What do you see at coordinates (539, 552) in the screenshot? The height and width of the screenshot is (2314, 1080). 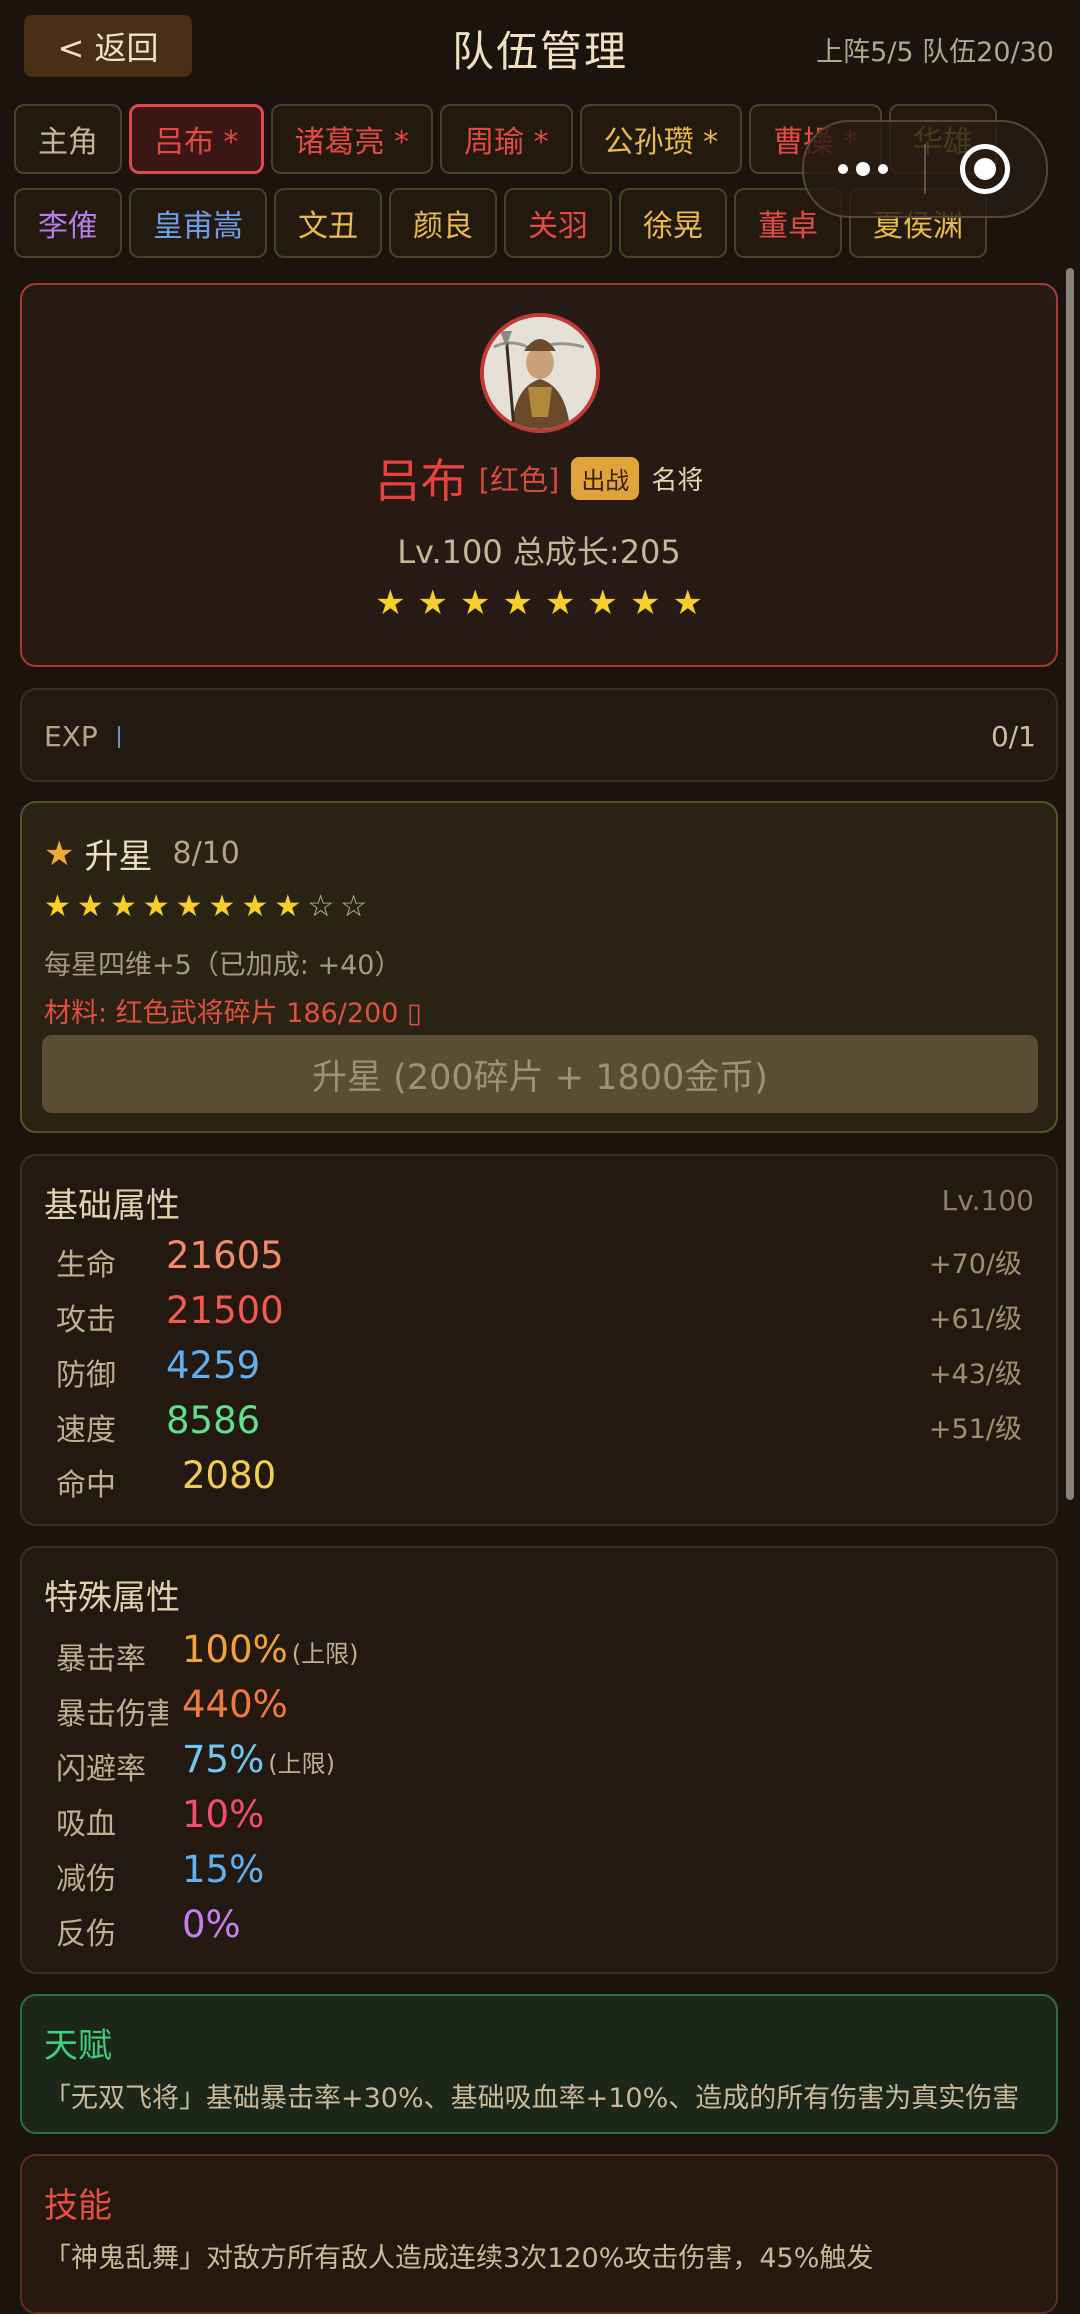 I see `hero-level-growth: Lv.100 总成长:205` at bounding box center [539, 552].